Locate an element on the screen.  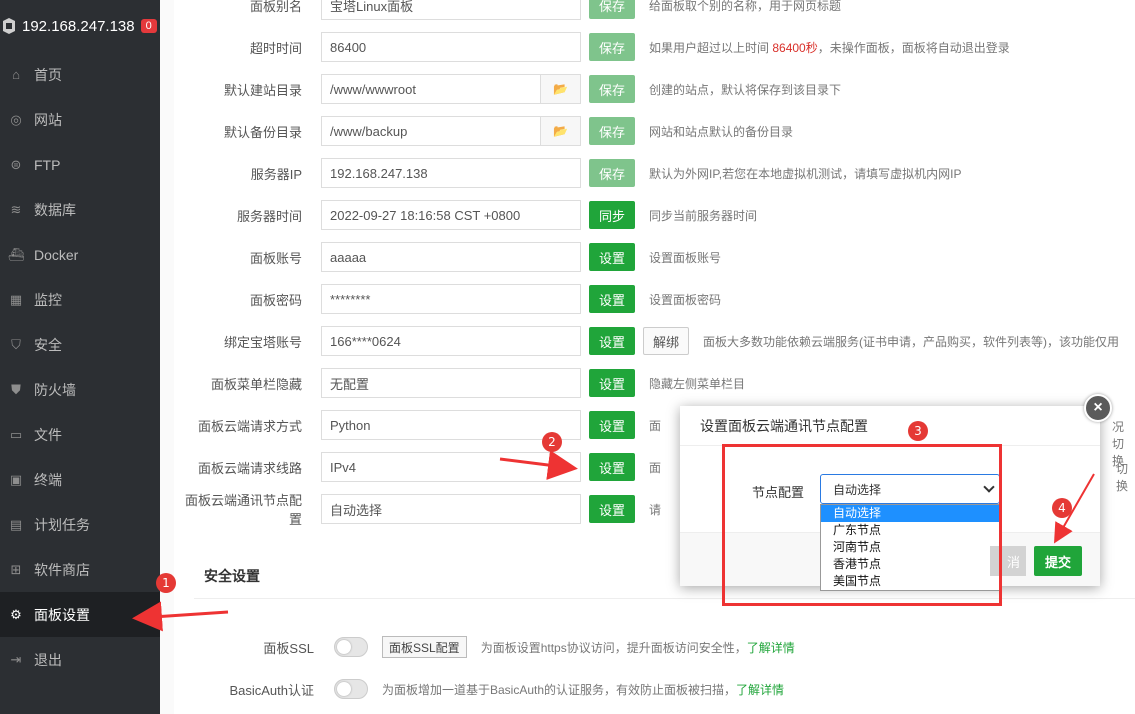
sidebar-item: ⚙ 面板设置 is located at coordinates (80, 614).